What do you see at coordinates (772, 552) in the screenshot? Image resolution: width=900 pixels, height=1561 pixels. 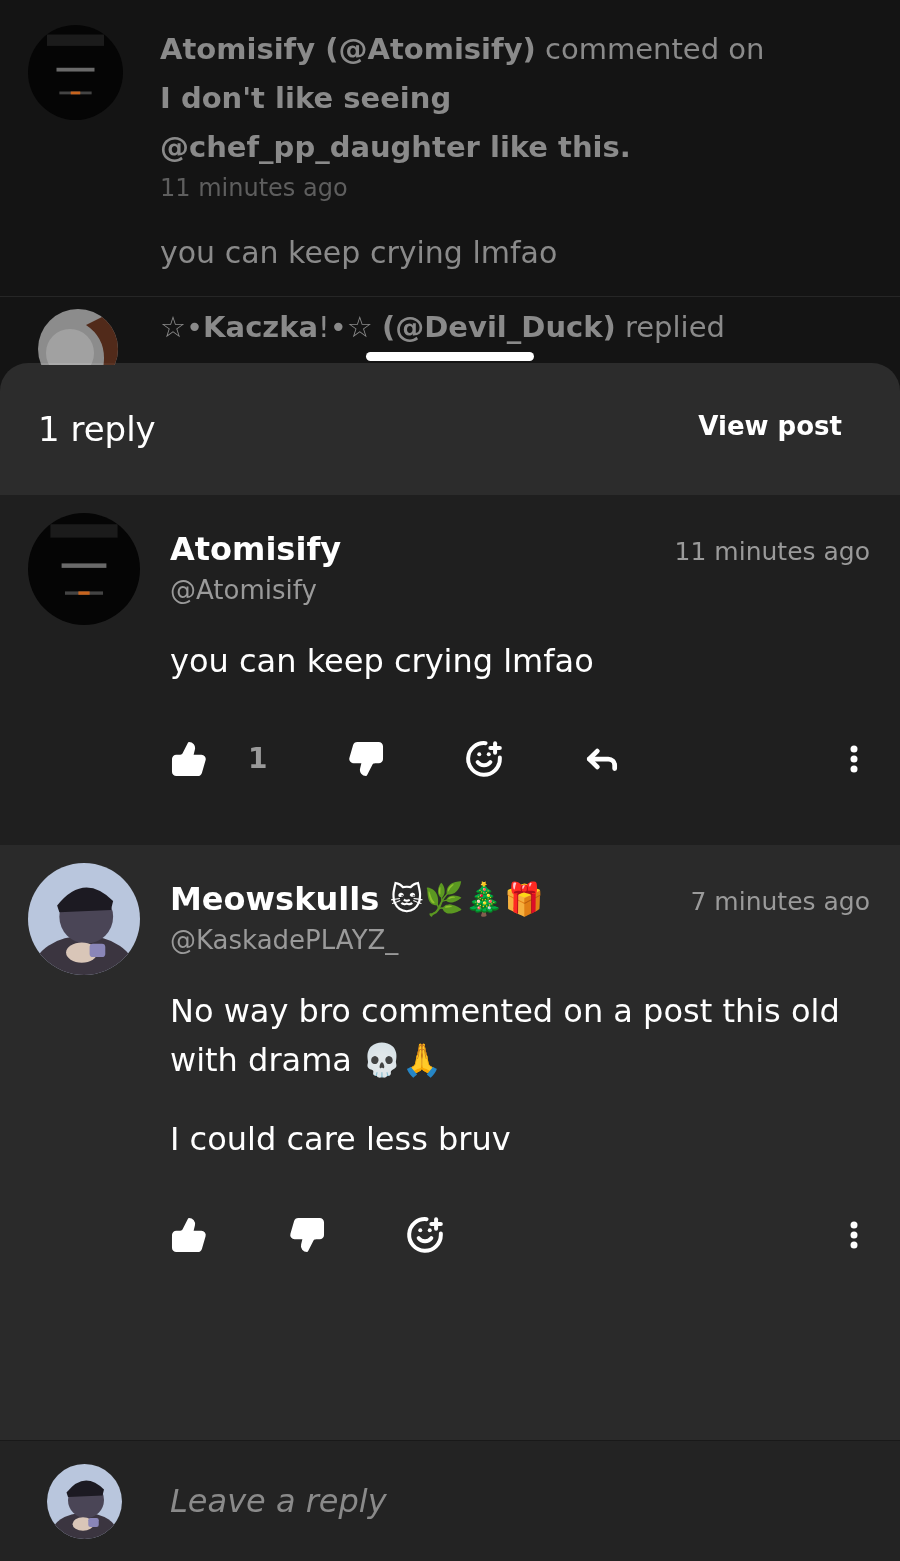 I see `comment-time: 11 minutes ago` at bounding box center [772, 552].